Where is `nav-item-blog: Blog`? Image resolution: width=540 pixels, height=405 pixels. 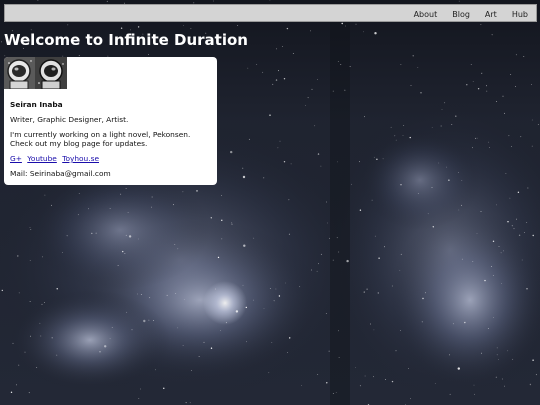
nav-item-blog: Blog is located at coordinates (461, 14).